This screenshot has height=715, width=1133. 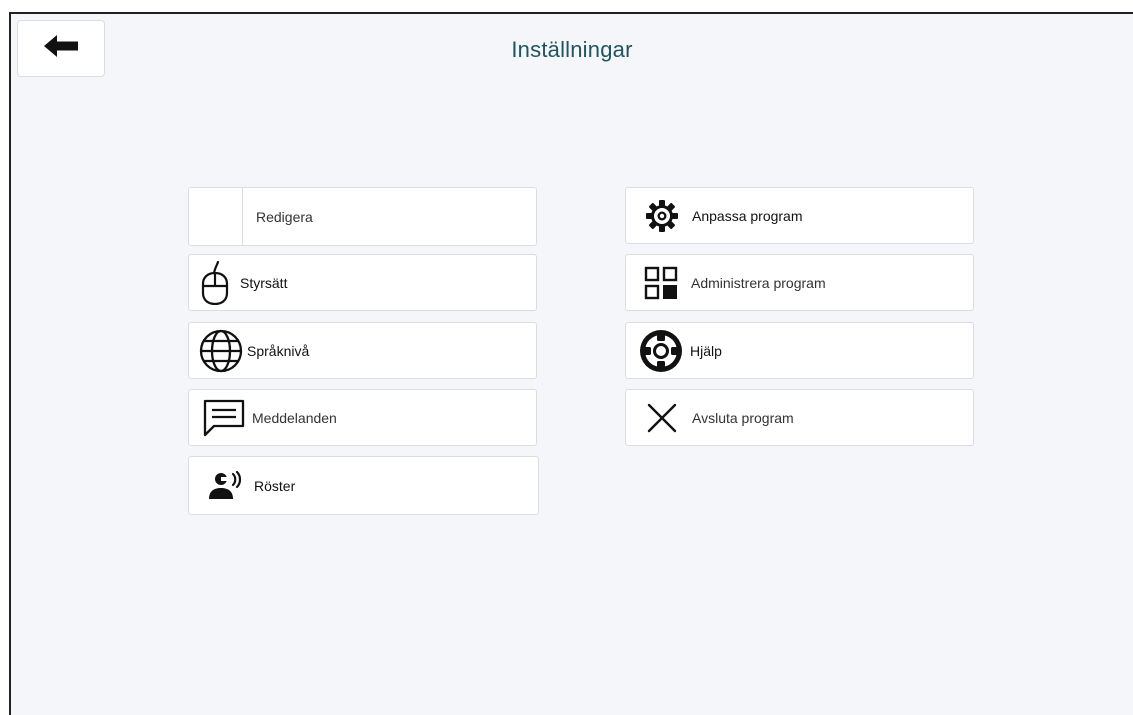 I want to click on button-divider, so click(x=242, y=216).